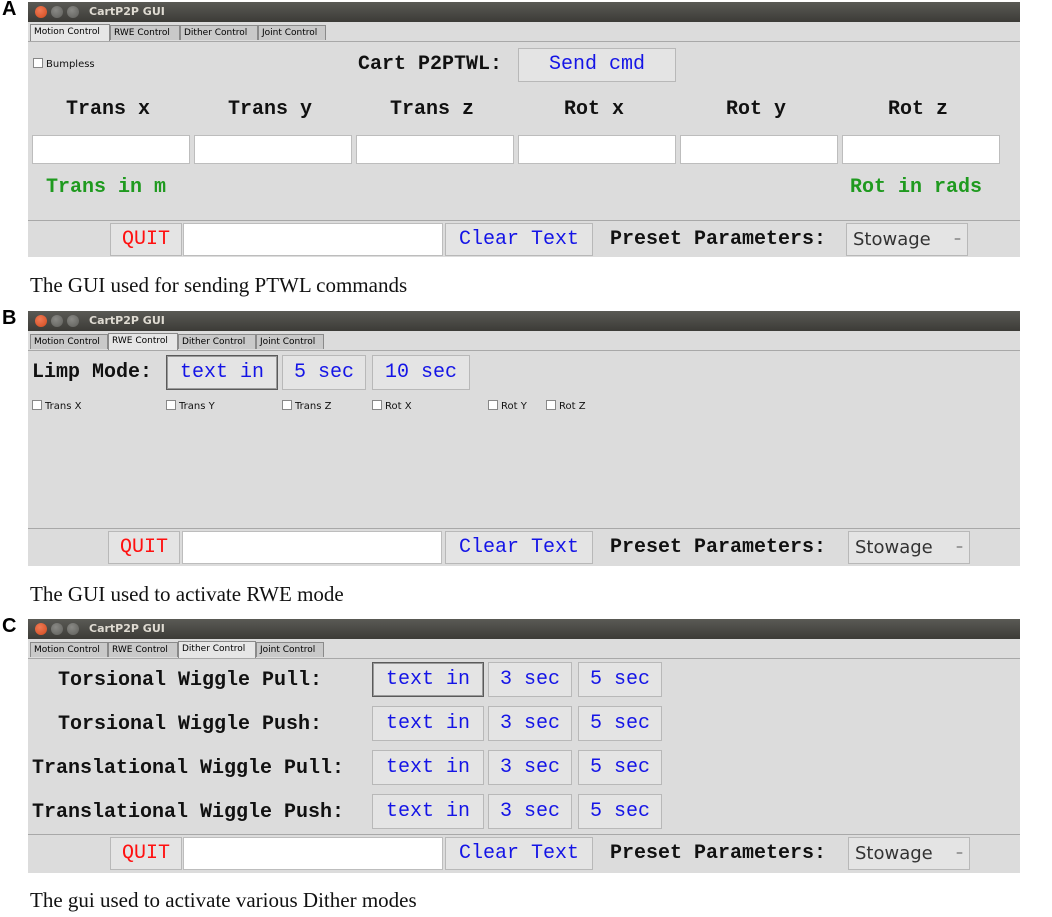 The width and height of the screenshot is (1052, 917). What do you see at coordinates (108, 109) in the screenshot?
I see `field-label-trans-x: Trans x` at bounding box center [108, 109].